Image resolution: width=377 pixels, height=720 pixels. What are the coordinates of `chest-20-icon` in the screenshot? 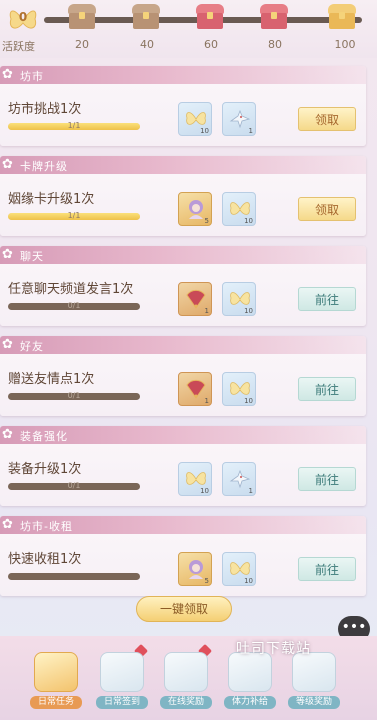 It's located at (82, 17).